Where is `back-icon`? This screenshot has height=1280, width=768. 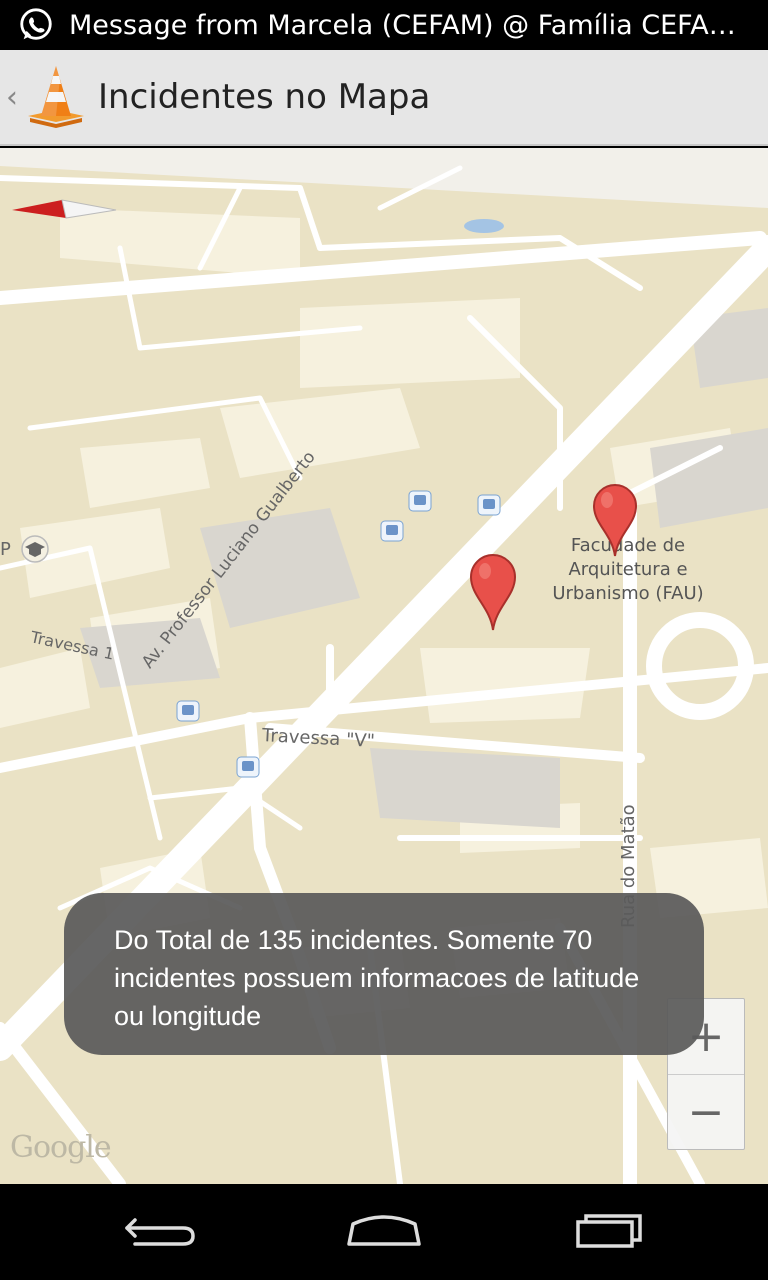 back-icon is located at coordinates (160, 1231).